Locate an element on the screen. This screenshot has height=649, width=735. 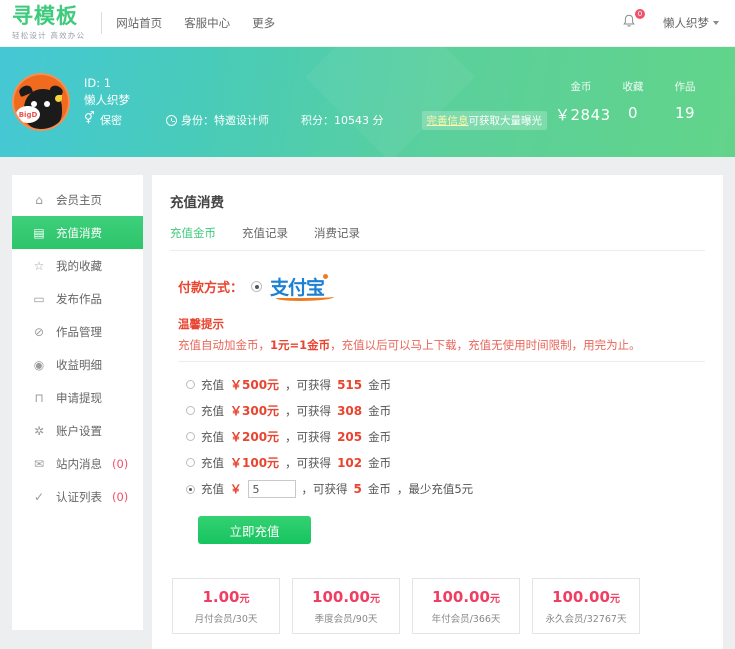
promo-banner: 完善信息 可获取大量曝光 is located at coordinates (484, 120).